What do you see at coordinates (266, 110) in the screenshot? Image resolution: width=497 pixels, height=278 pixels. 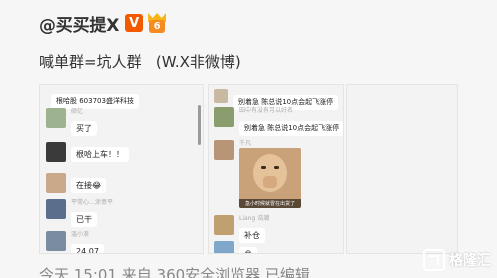 I see `chat-sender: 田中有没有可以好名` at bounding box center [266, 110].